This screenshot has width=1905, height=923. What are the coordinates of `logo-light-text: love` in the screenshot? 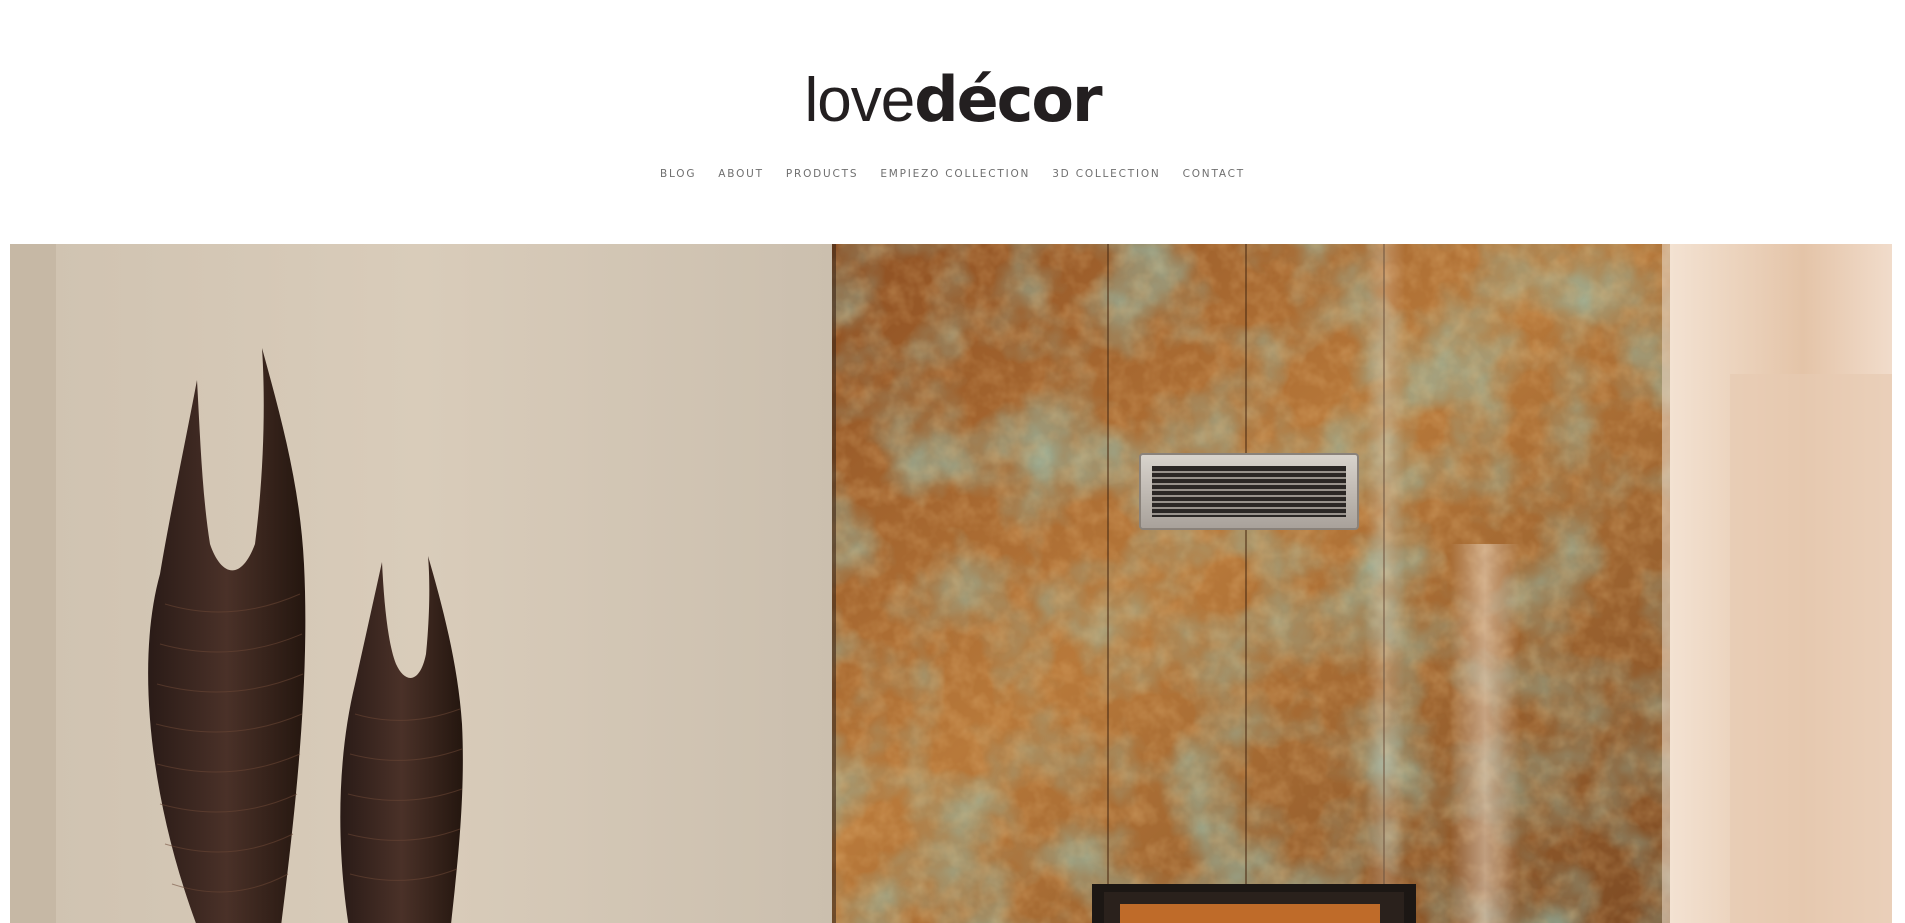 It's located at (859, 100).